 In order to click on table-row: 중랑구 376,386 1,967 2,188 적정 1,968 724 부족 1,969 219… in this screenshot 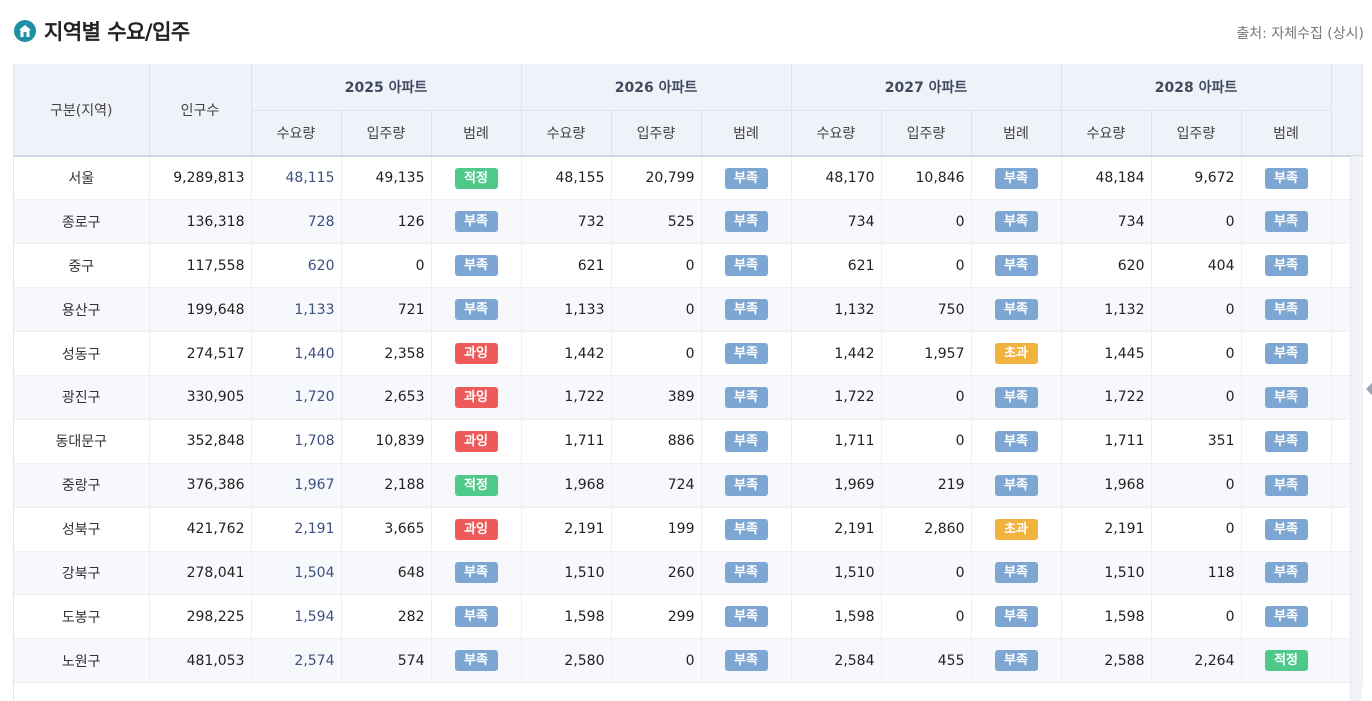, I will do `click(688, 485)`.